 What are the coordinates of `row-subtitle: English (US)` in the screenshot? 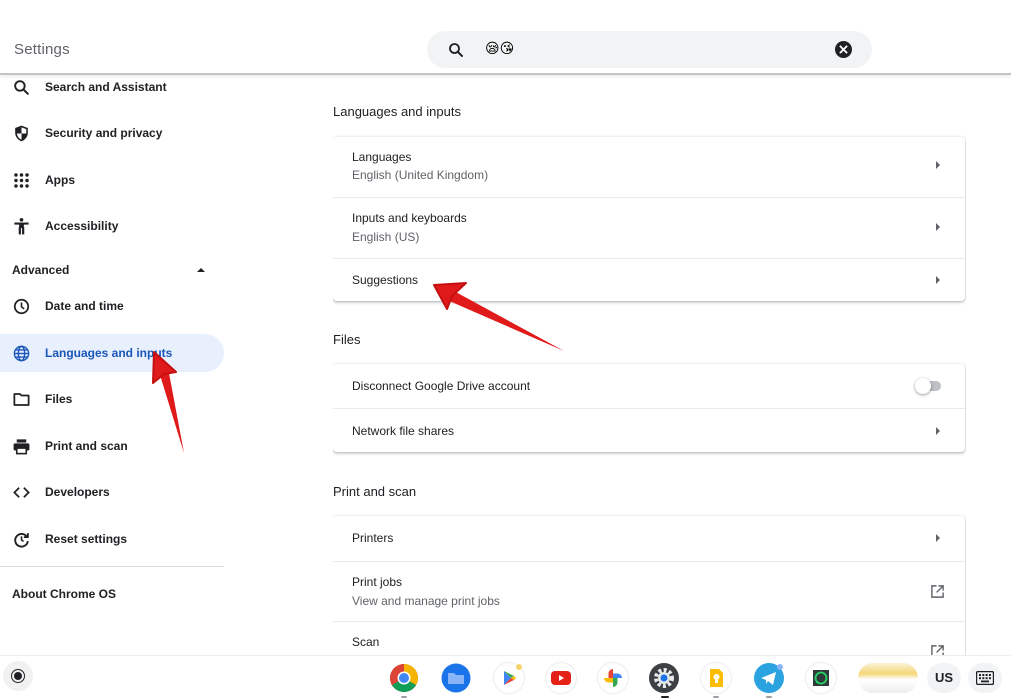 It's located at (386, 237).